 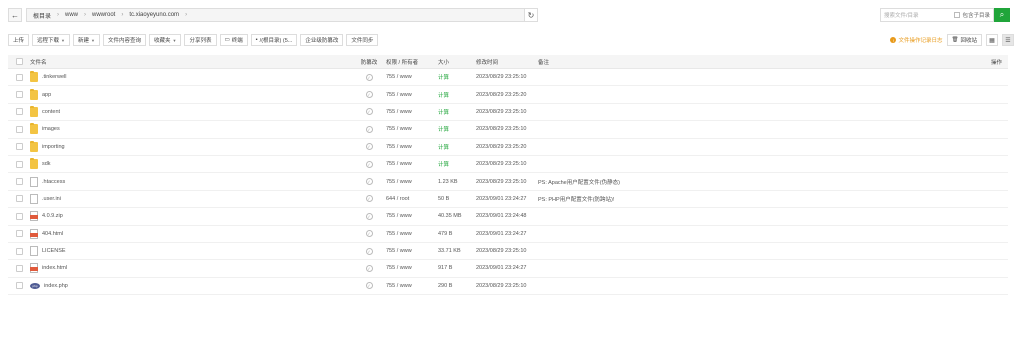 What do you see at coordinates (51, 40) in the screenshot?
I see `remote-download-button: 远程下载 ▼` at bounding box center [51, 40].